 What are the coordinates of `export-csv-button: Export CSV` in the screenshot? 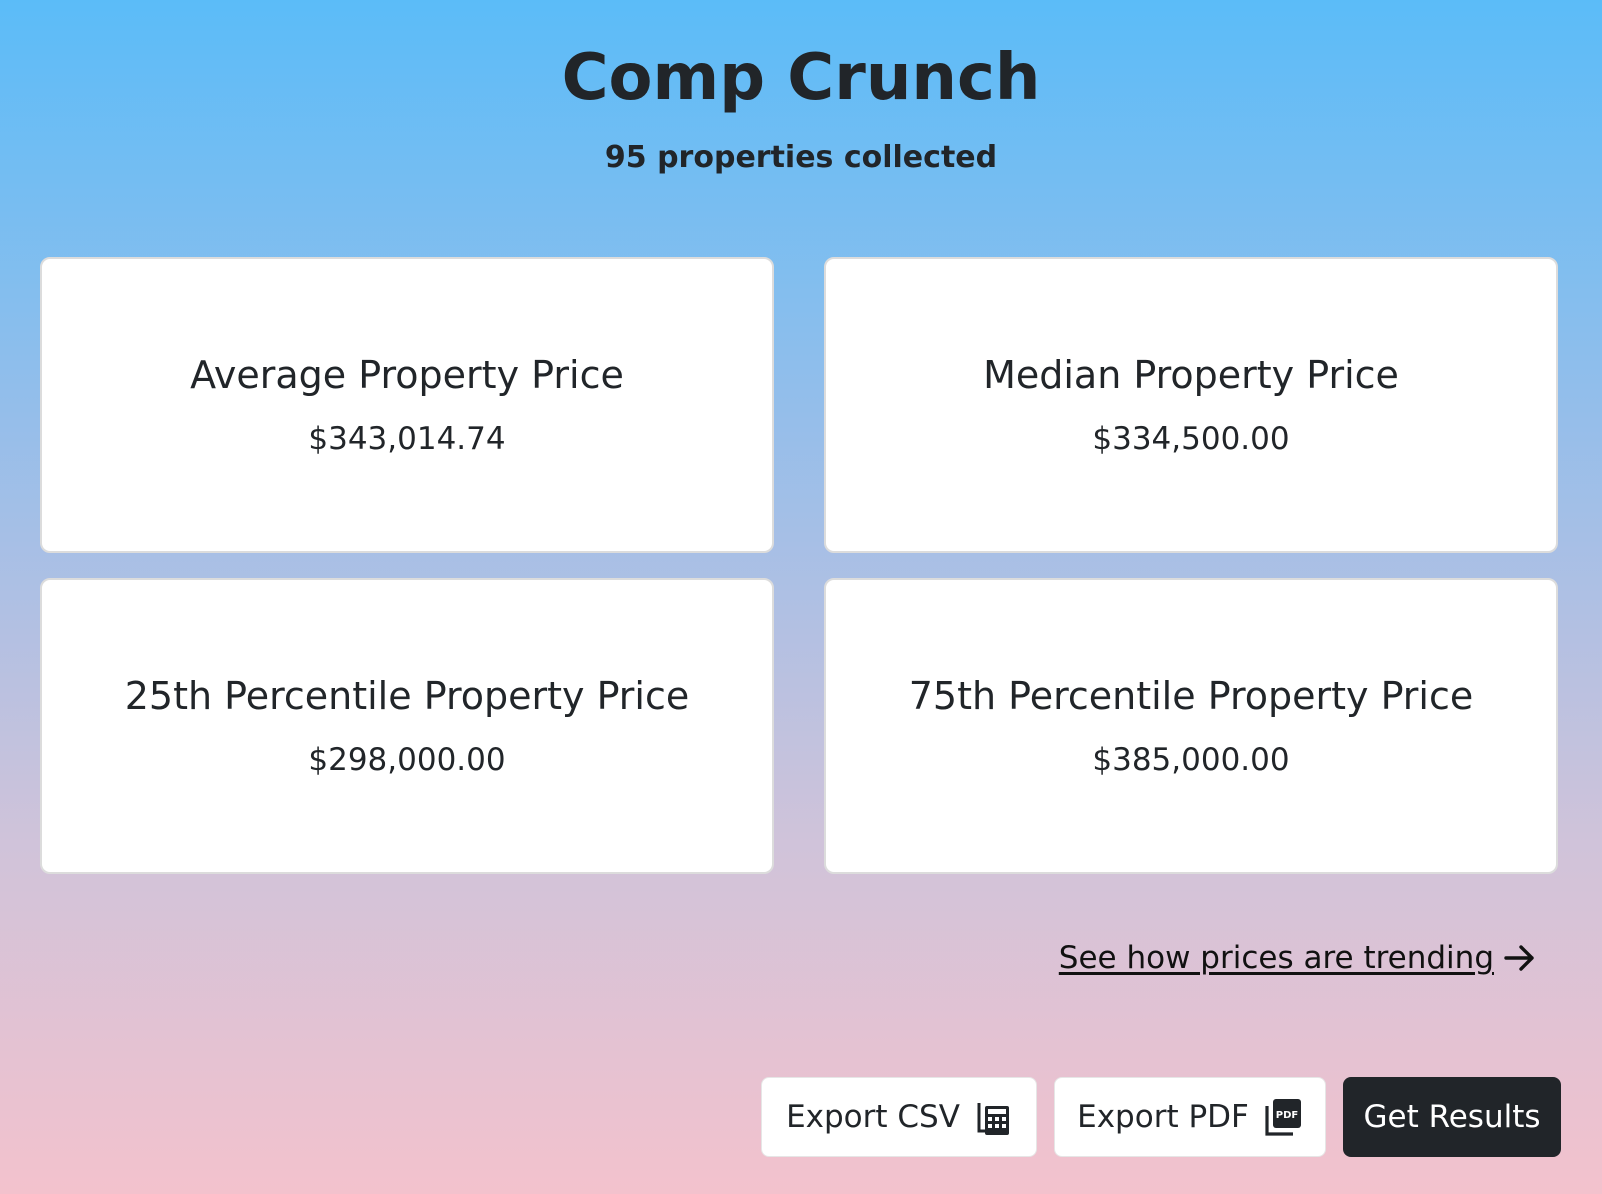 It's located at (899, 1117).